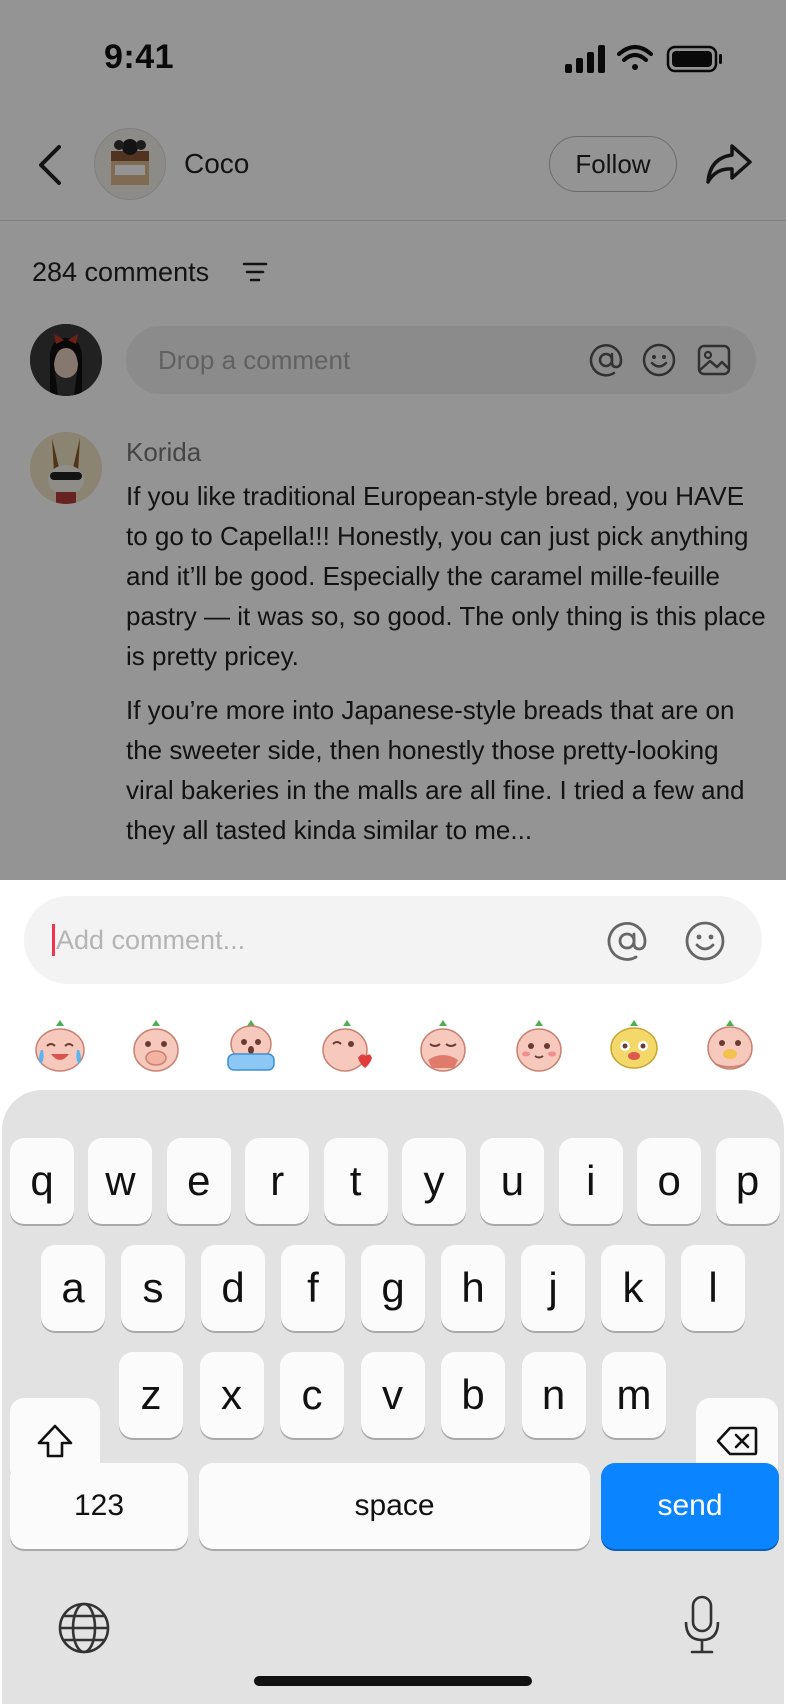  What do you see at coordinates (151, 1395) in the screenshot?
I see `key-z: z` at bounding box center [151, 1395].